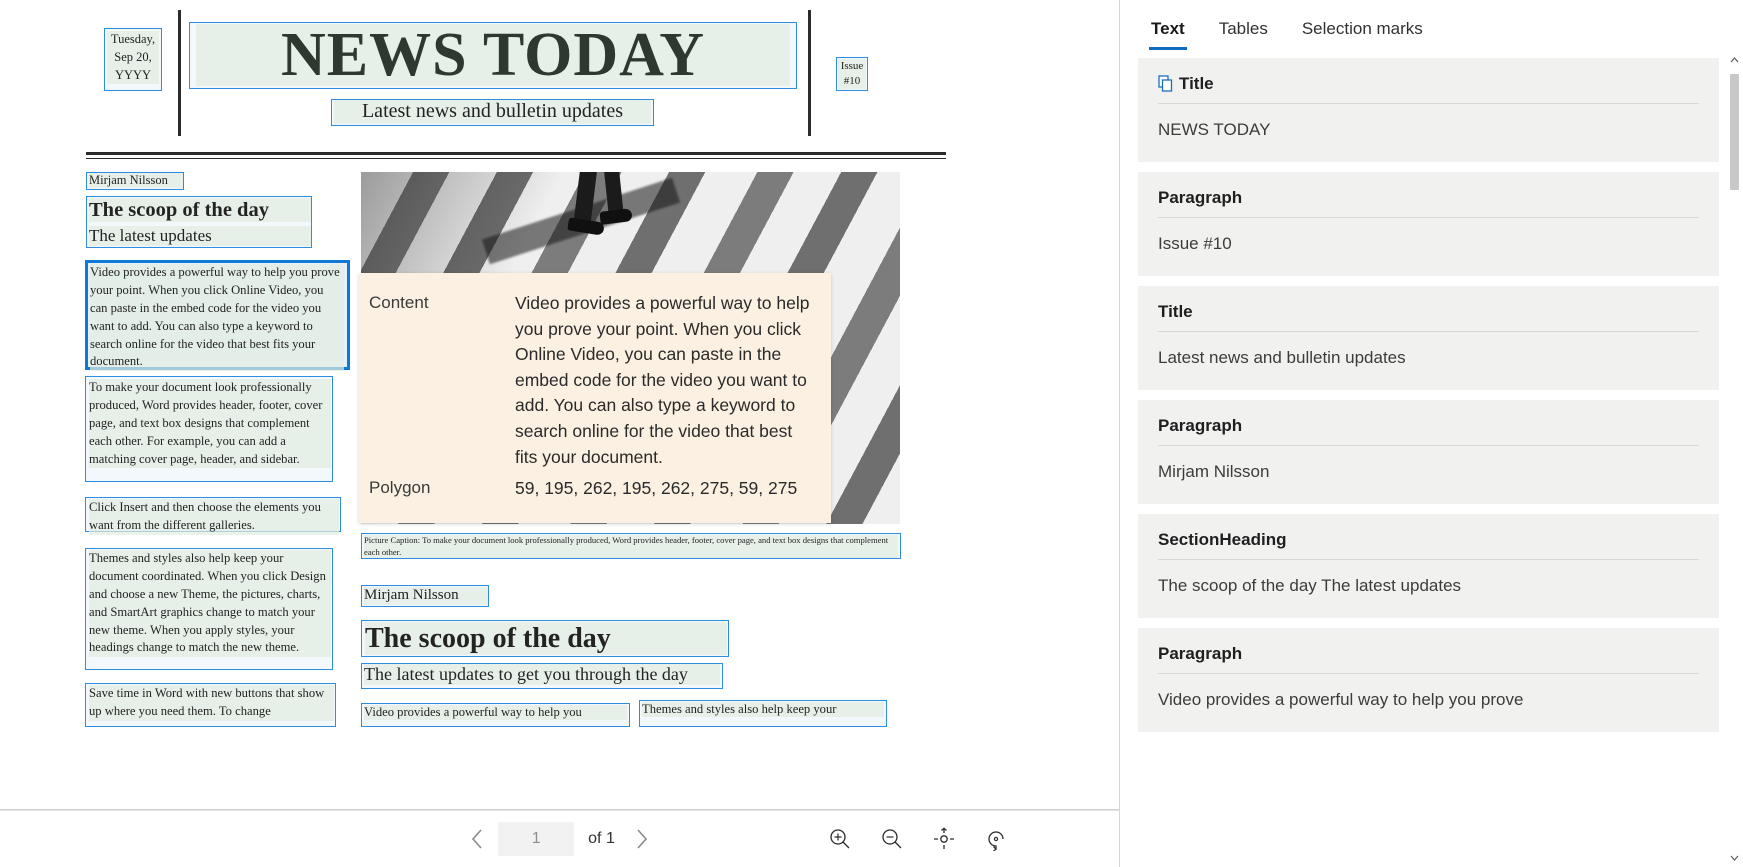  What do you see at coordinates (616, 216) in the screenshot?
I see `photo-shoe-front` at bounding box center [616, 216].